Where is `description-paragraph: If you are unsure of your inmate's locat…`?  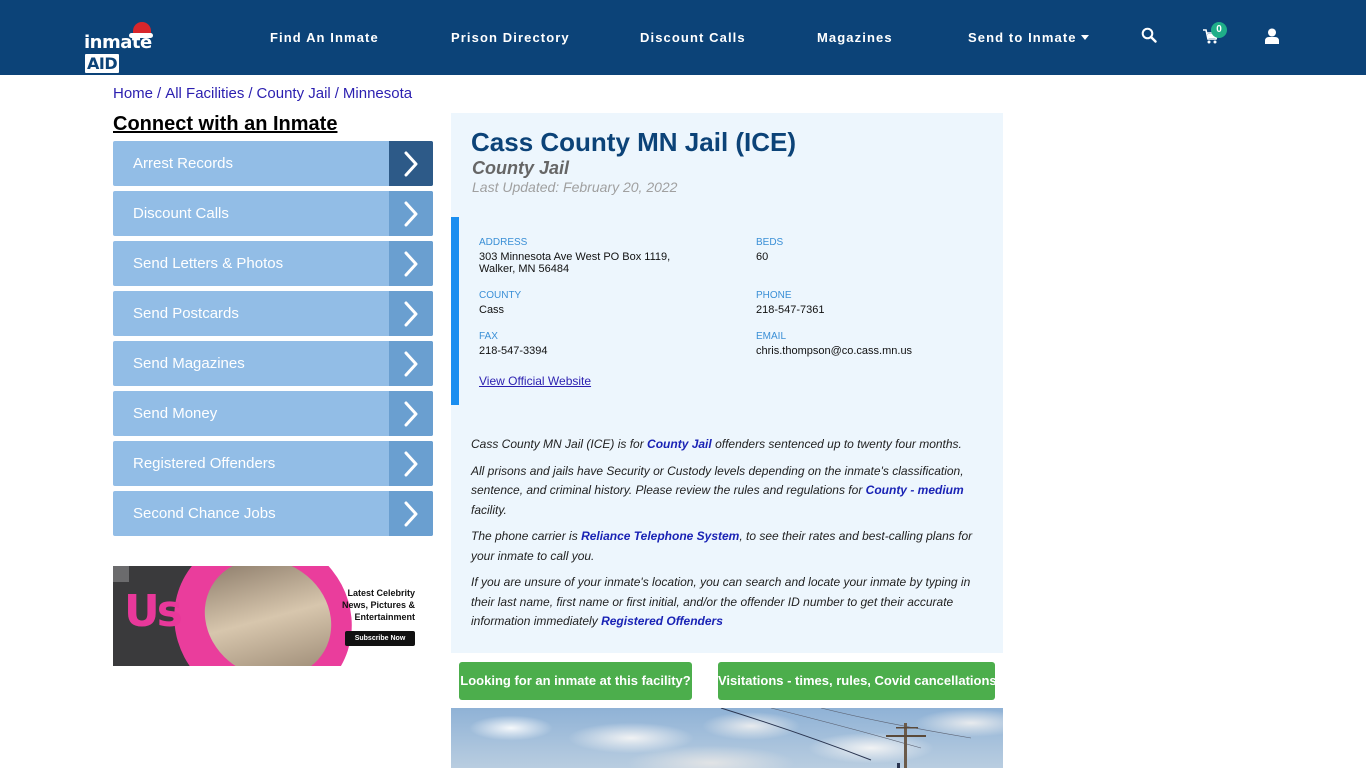
description-paragraph: If you are unsure of your inmate's locat… is located at coordinates (728, 602).